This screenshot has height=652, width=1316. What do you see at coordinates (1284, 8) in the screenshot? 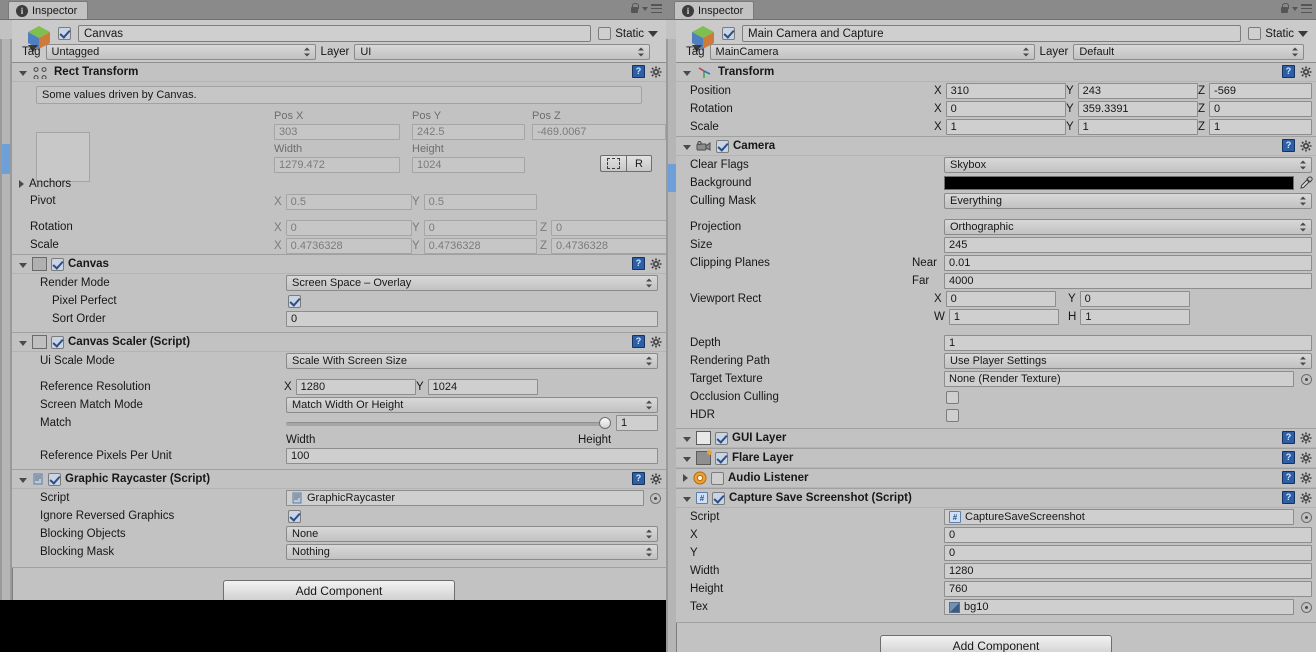
I see `lock-icon` at bounding box center [1284, 8].